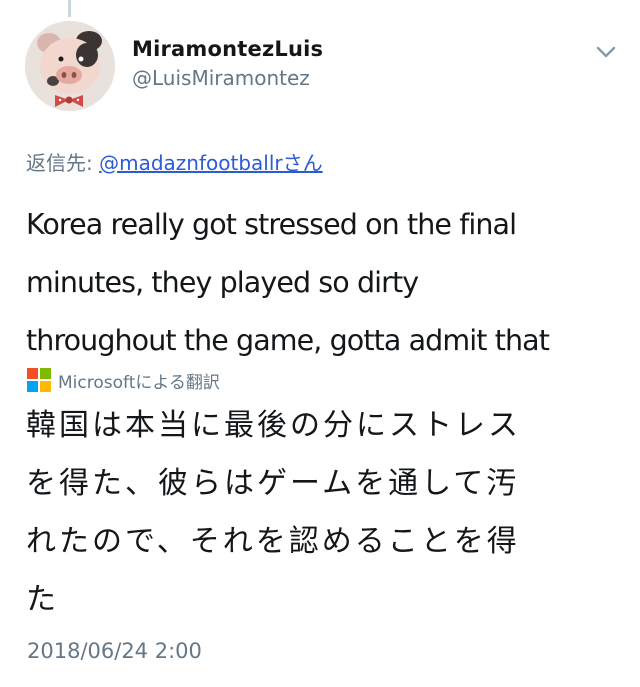  What do you see at coordinates (271, 224) in the screenshot?
I see `tweet-text-line: Korea really got stressed on the final` at bounding box center [271, 224].